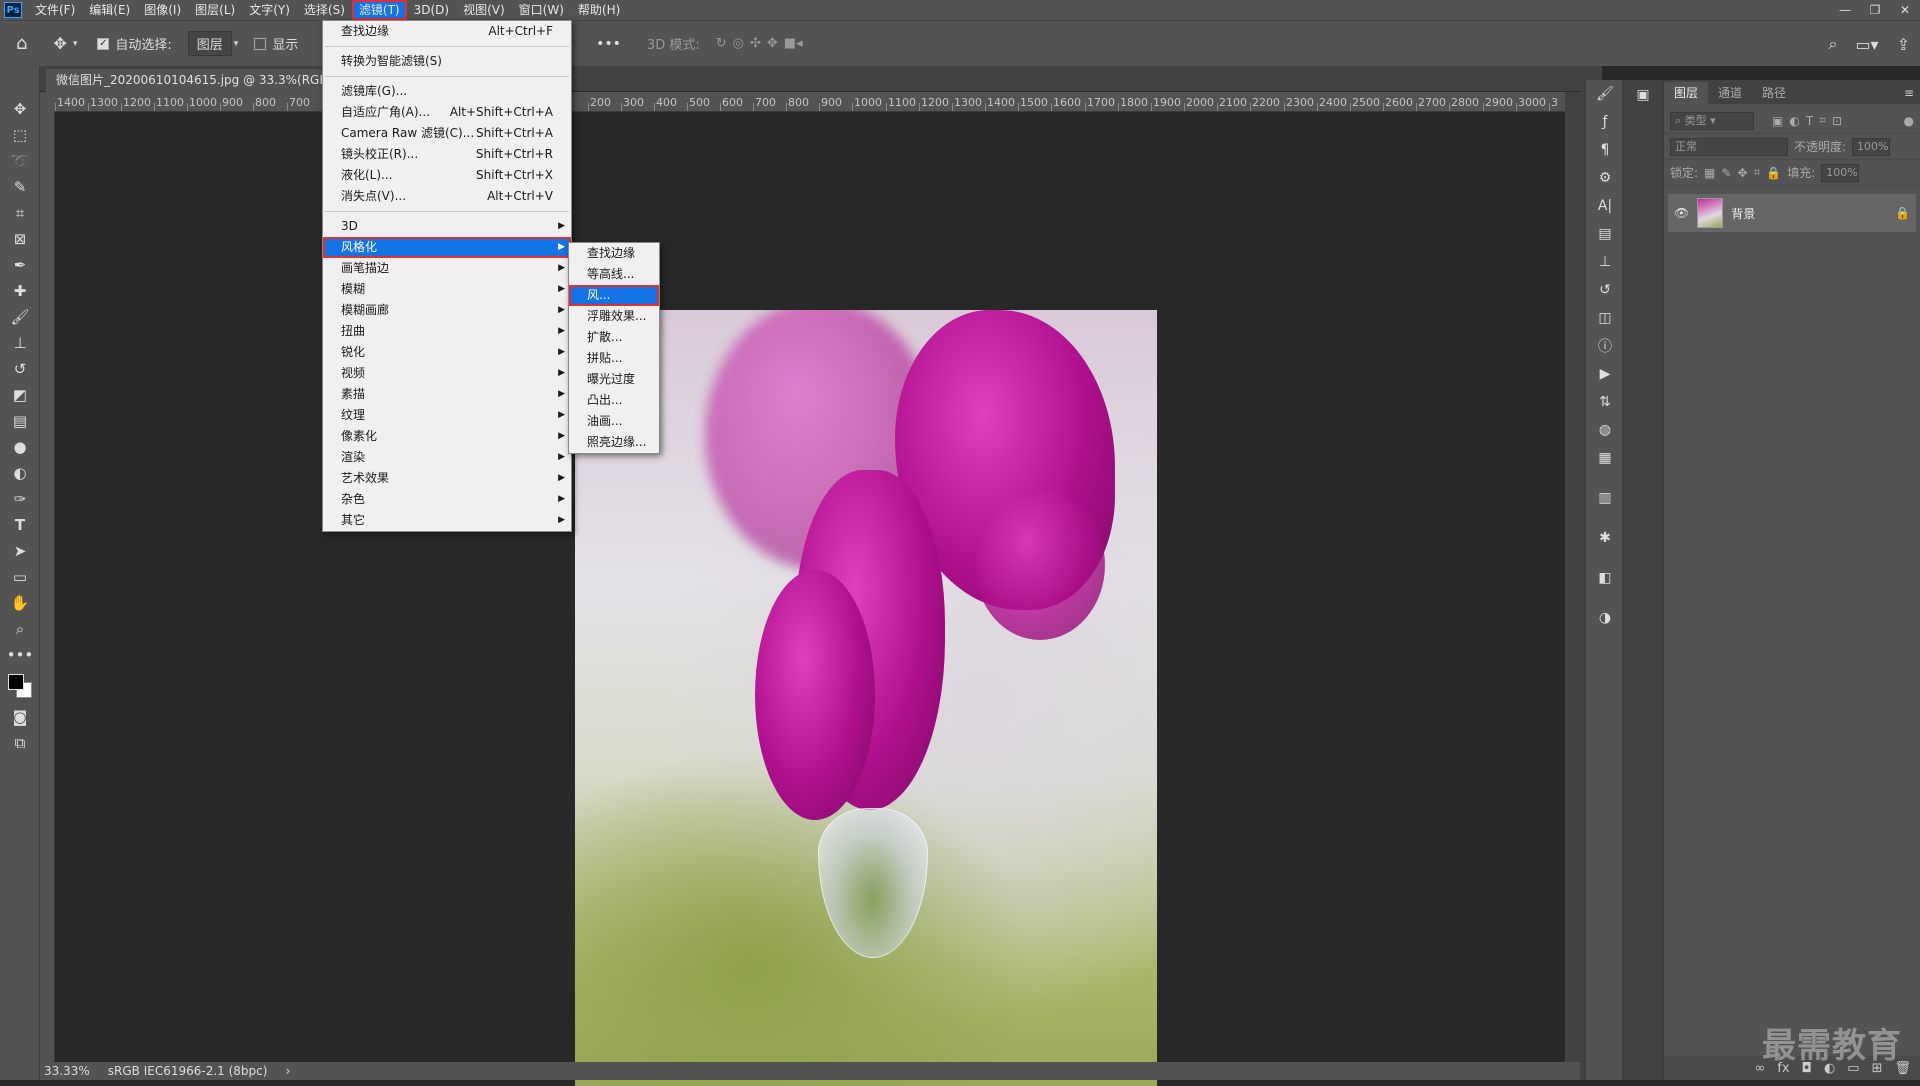 The width and height of the screenshot is (1920, 1086). What do you see at coordinates (447, 415) in the screenshot?
I see `filter-menu-item: 纹理 ▶` at bounding box center [447, 415].